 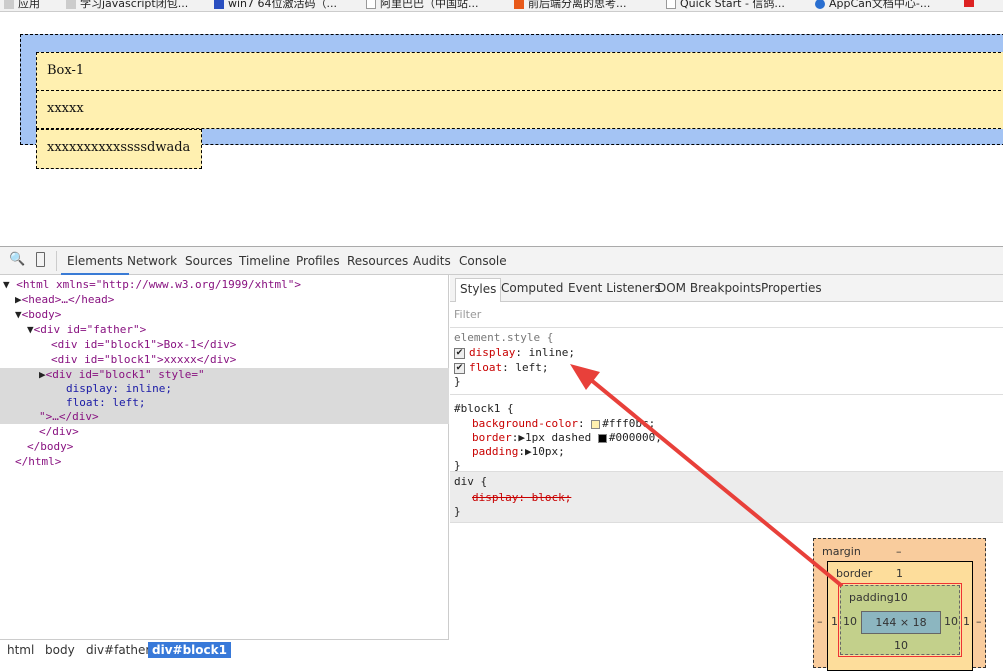 I want to click on arrow-line, so click(x=713, y=480).